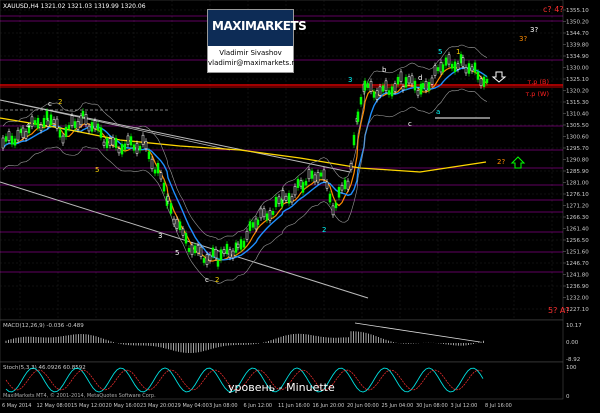 The height and width of the screenshot is (413, 600). I want to click on wave-count-label: d, so click(420, 78).